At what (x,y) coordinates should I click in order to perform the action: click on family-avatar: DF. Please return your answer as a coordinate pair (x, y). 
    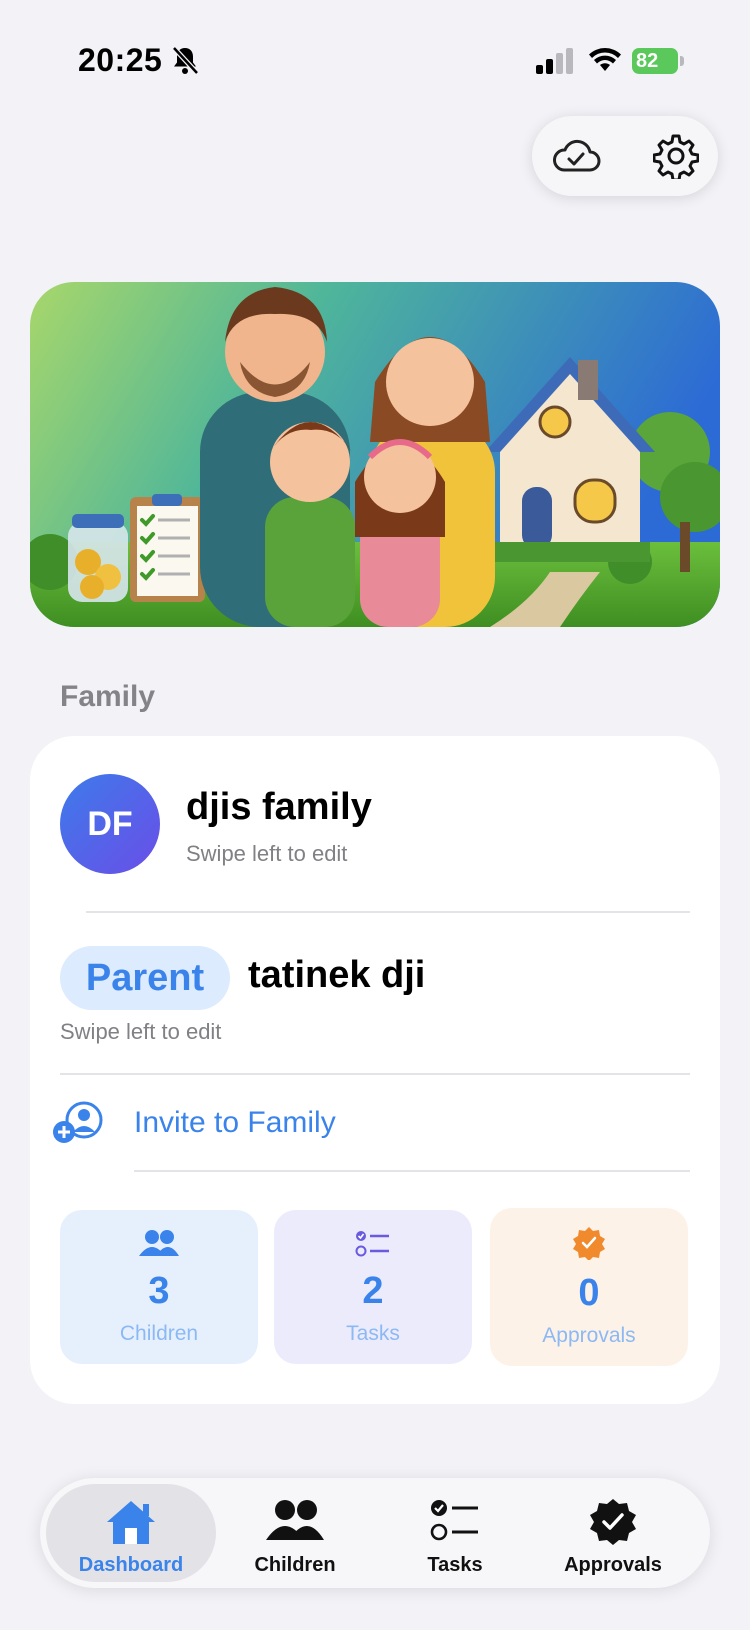
    Looking at the image, I should click on (110, 824).